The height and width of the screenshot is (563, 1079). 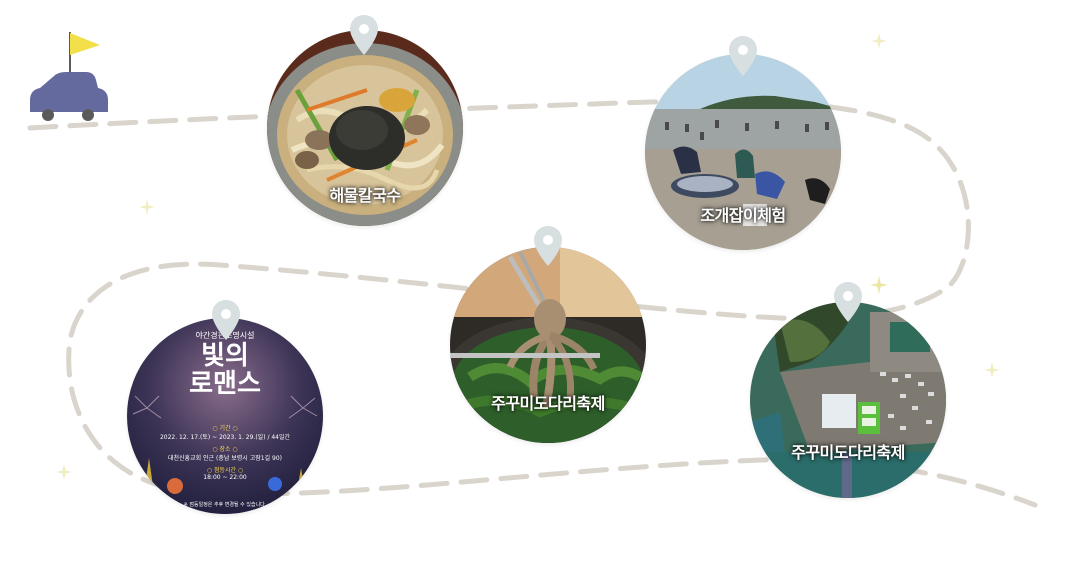 What do you see at coordinates (365, 128) in the screenshot?
I see `stop-kalguksu: 해물칼국수` at bounding box center [365, 128].